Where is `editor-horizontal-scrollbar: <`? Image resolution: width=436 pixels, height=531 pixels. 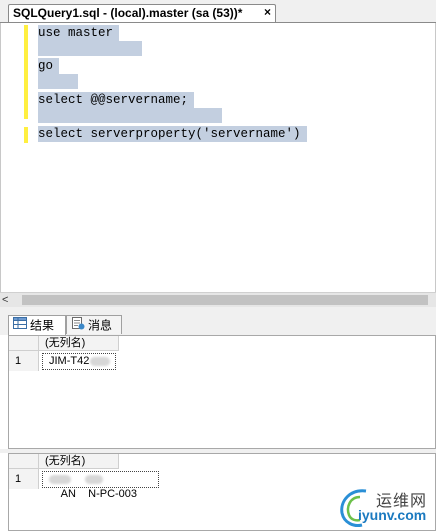
editor-horizontal-scrollbar: < is located at coordinates (218, 299).